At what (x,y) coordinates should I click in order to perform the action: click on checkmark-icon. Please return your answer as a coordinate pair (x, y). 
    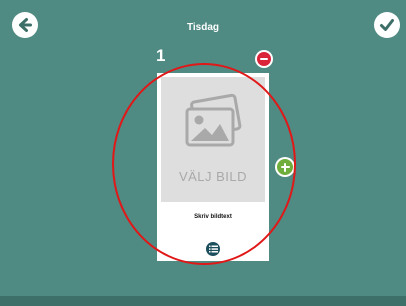
    Looking at the image, I should click on (387, 25).